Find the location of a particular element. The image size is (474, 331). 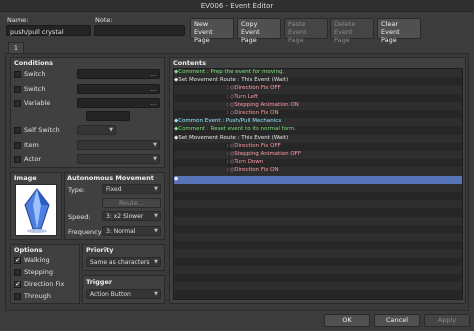

variable-checkbox is located at coordinates (17, 103).